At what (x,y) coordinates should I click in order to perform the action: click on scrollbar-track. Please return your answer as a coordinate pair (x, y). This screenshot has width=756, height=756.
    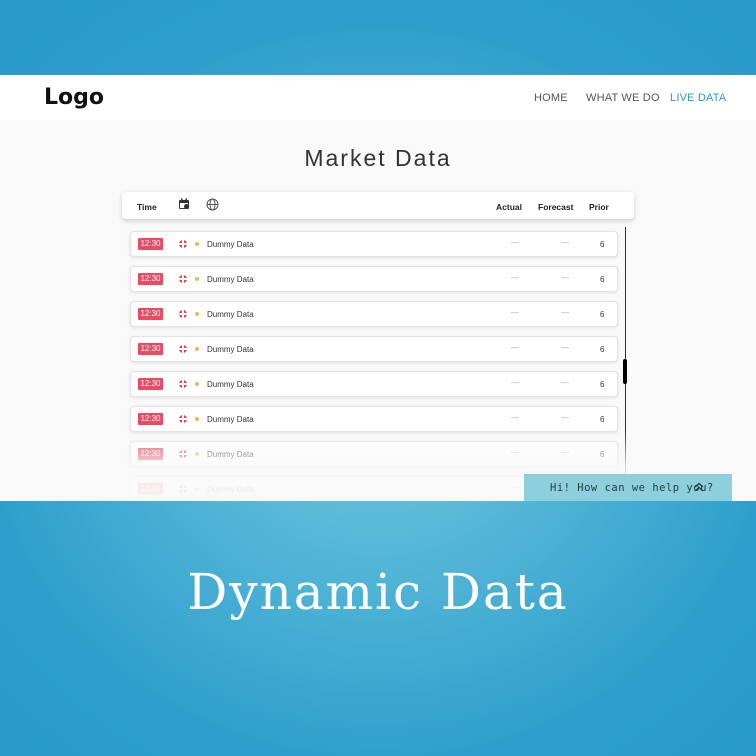
    Looking at the image, I should click on (625, 352).